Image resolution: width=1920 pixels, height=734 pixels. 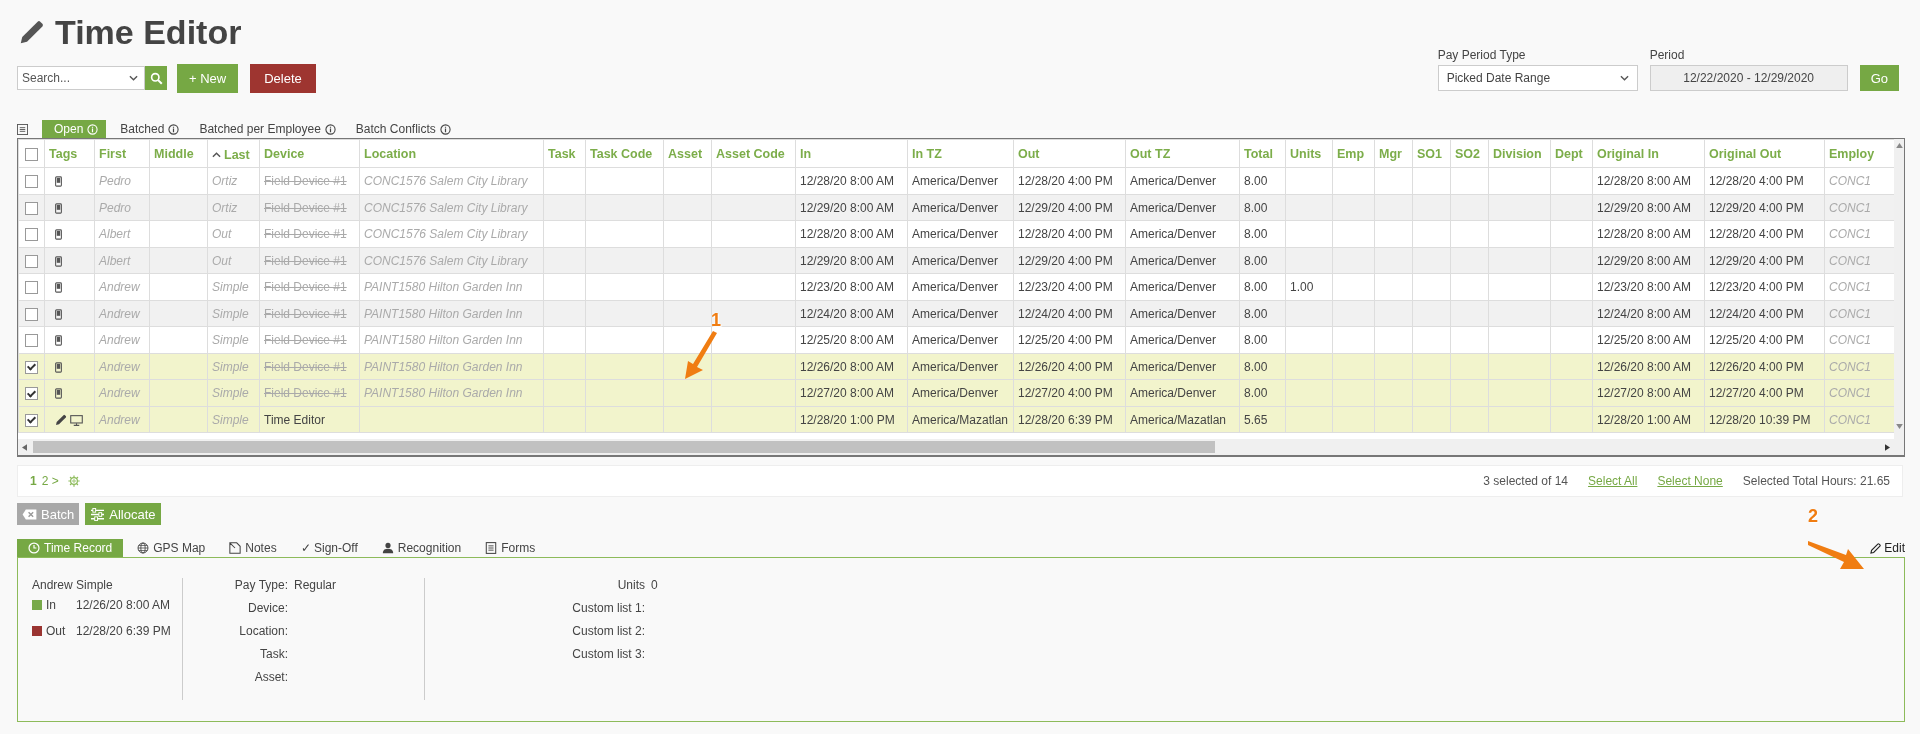 What do you see at coordinates (1644, 313) in the screenshot?
I see `table-cell: 12/24/20 8:00 AM` at bounding box center [1644, 313].